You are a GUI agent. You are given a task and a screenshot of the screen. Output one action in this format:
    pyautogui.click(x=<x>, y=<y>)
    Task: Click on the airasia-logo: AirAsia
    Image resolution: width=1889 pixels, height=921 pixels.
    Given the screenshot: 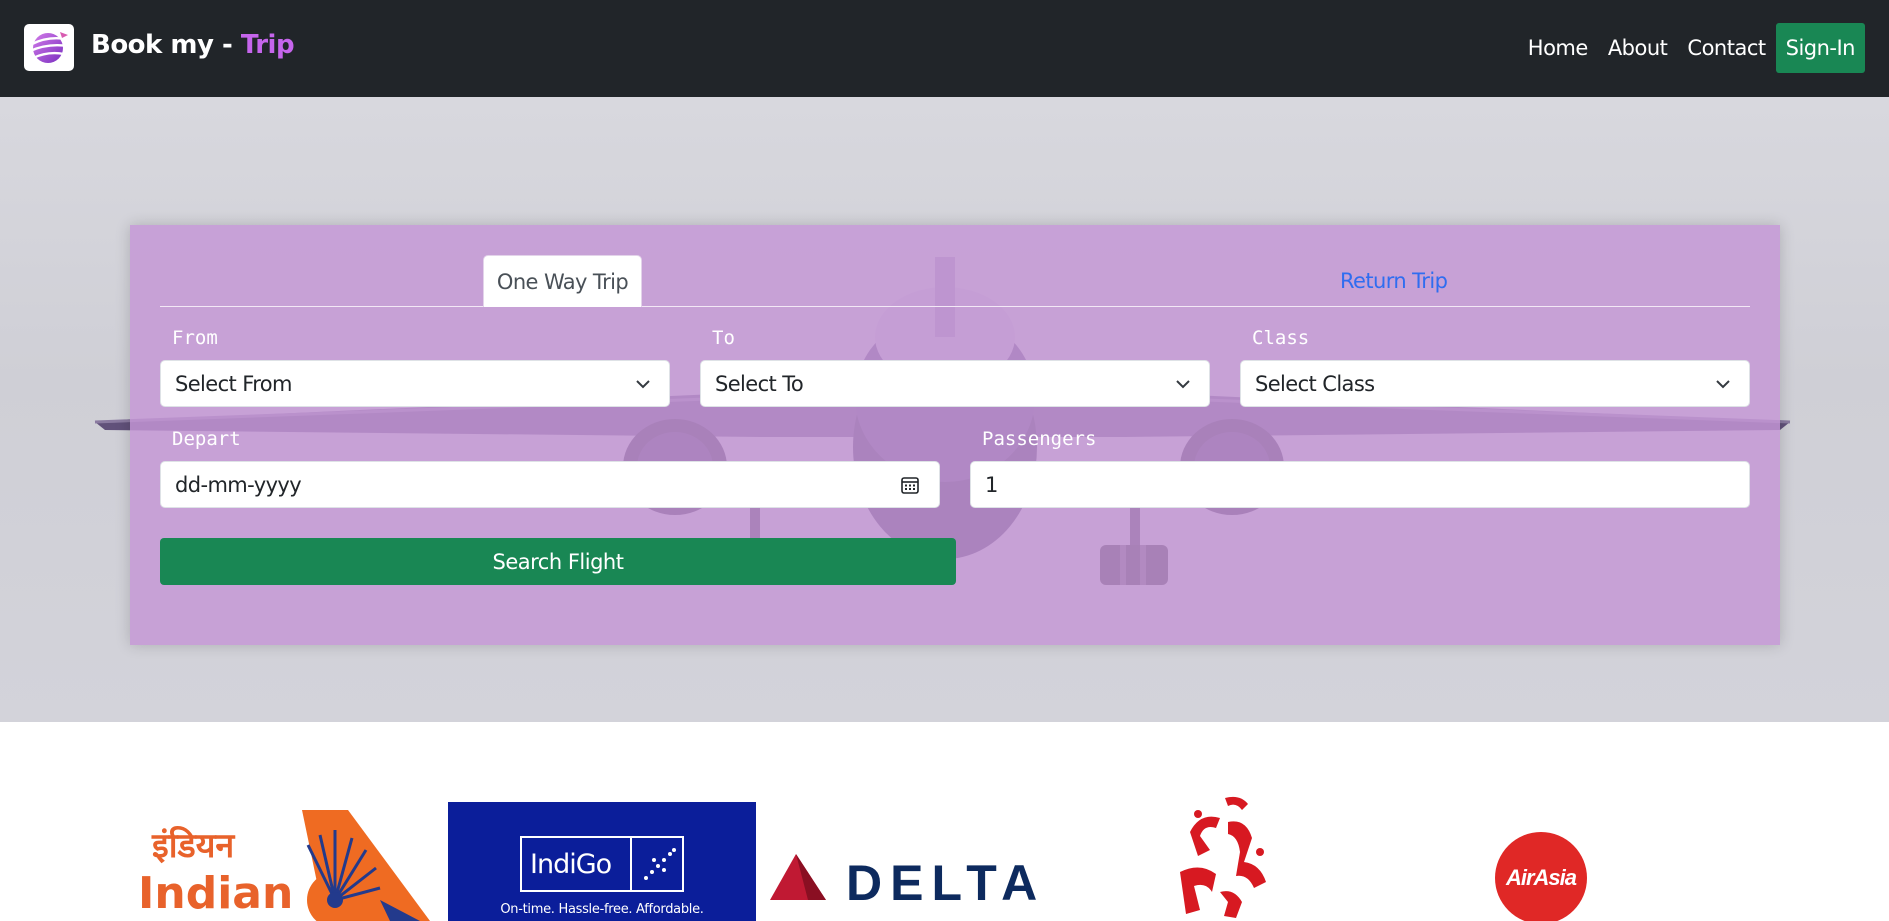 What is the action you would take?
    pyautogui.click(x=1541, y=875)
    